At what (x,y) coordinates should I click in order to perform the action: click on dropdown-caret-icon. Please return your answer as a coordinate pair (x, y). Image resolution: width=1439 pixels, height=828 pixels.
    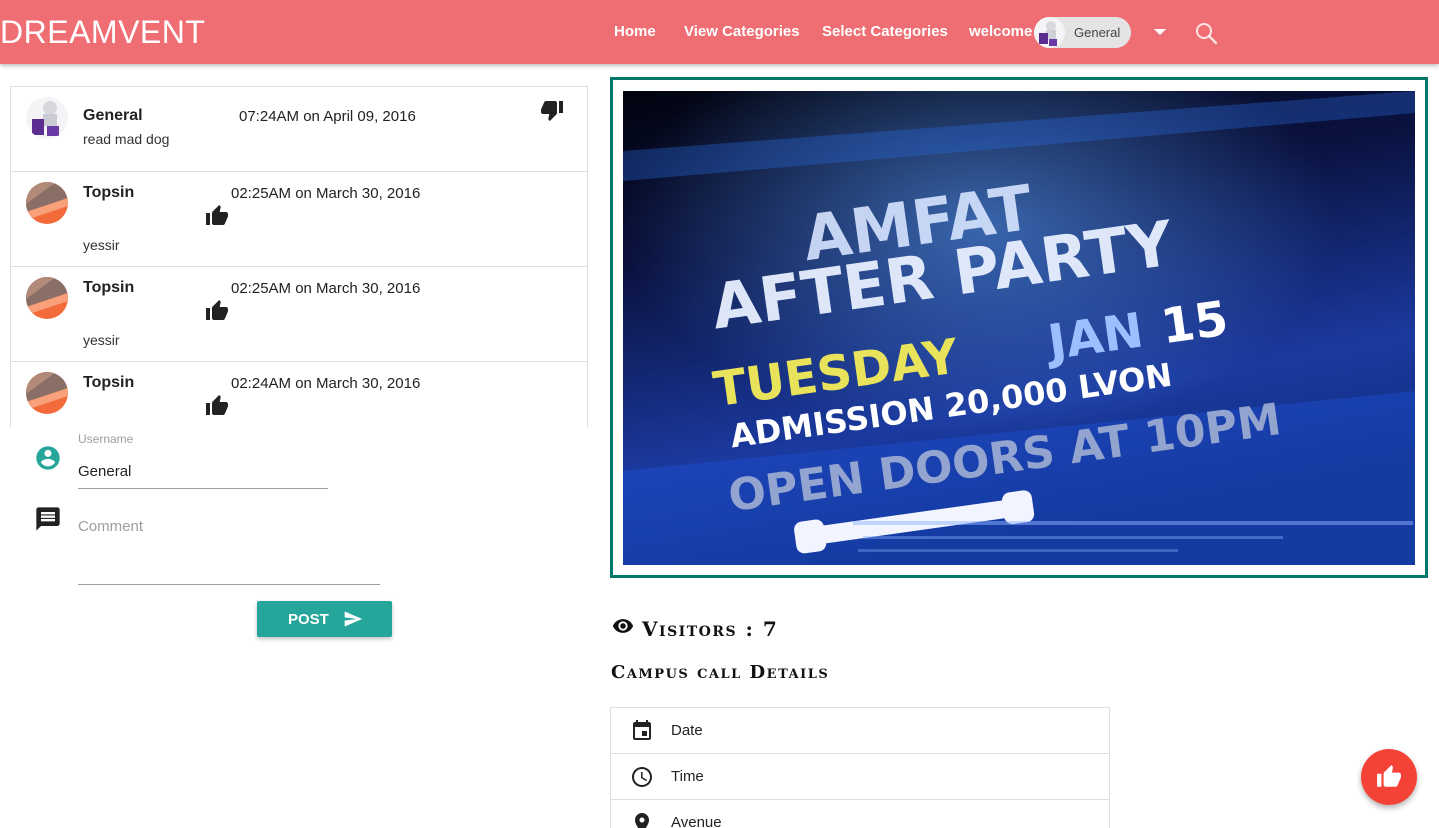
    Looking at the image, I should click on (1160, 32).